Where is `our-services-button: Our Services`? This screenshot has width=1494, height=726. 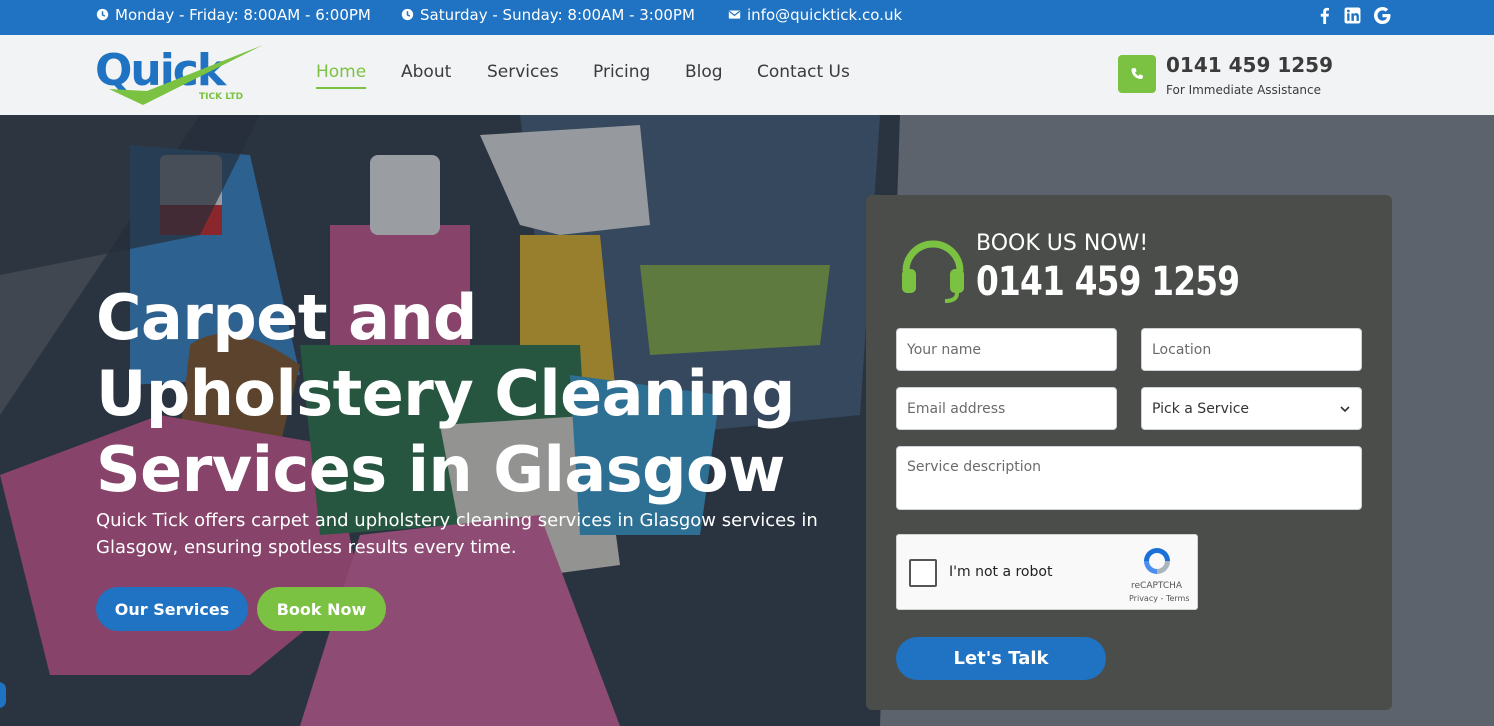 our-services-button: Our Services is located at coordinates (172, 609).